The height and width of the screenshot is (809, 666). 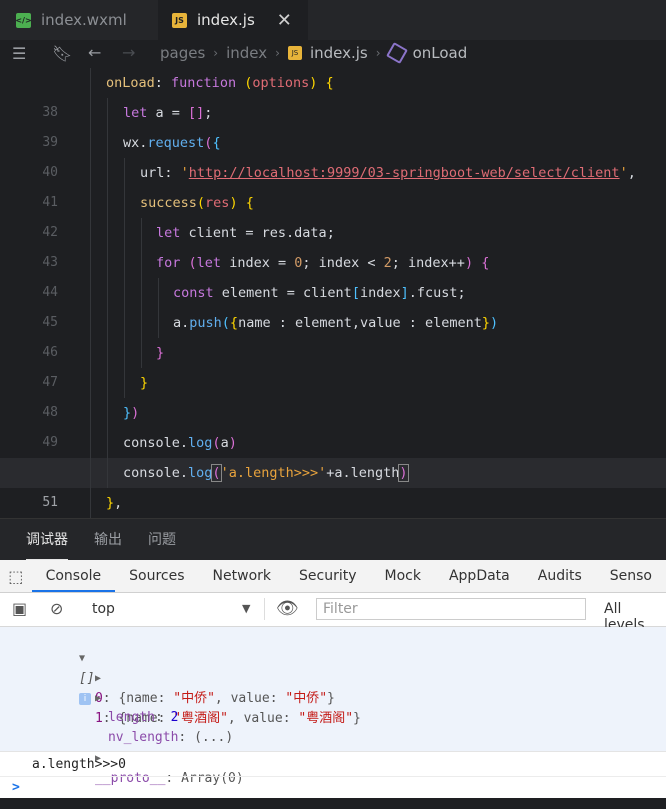 What do you see at coordinates (73, 576) in the screenshot?
I see `tab-console: Console` at bounding box center [73, 576].